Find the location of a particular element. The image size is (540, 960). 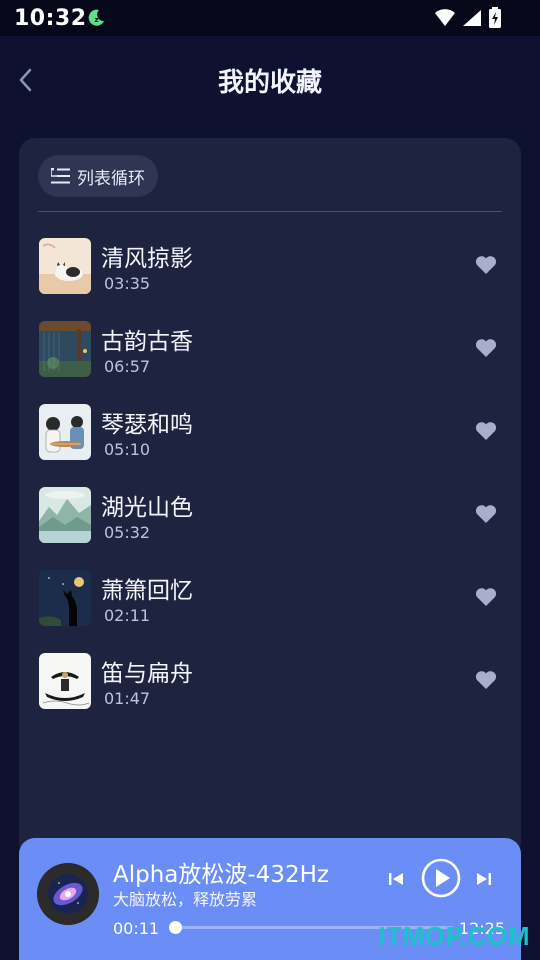

song-duration: 03:35 is located at coordinates (127, 283).